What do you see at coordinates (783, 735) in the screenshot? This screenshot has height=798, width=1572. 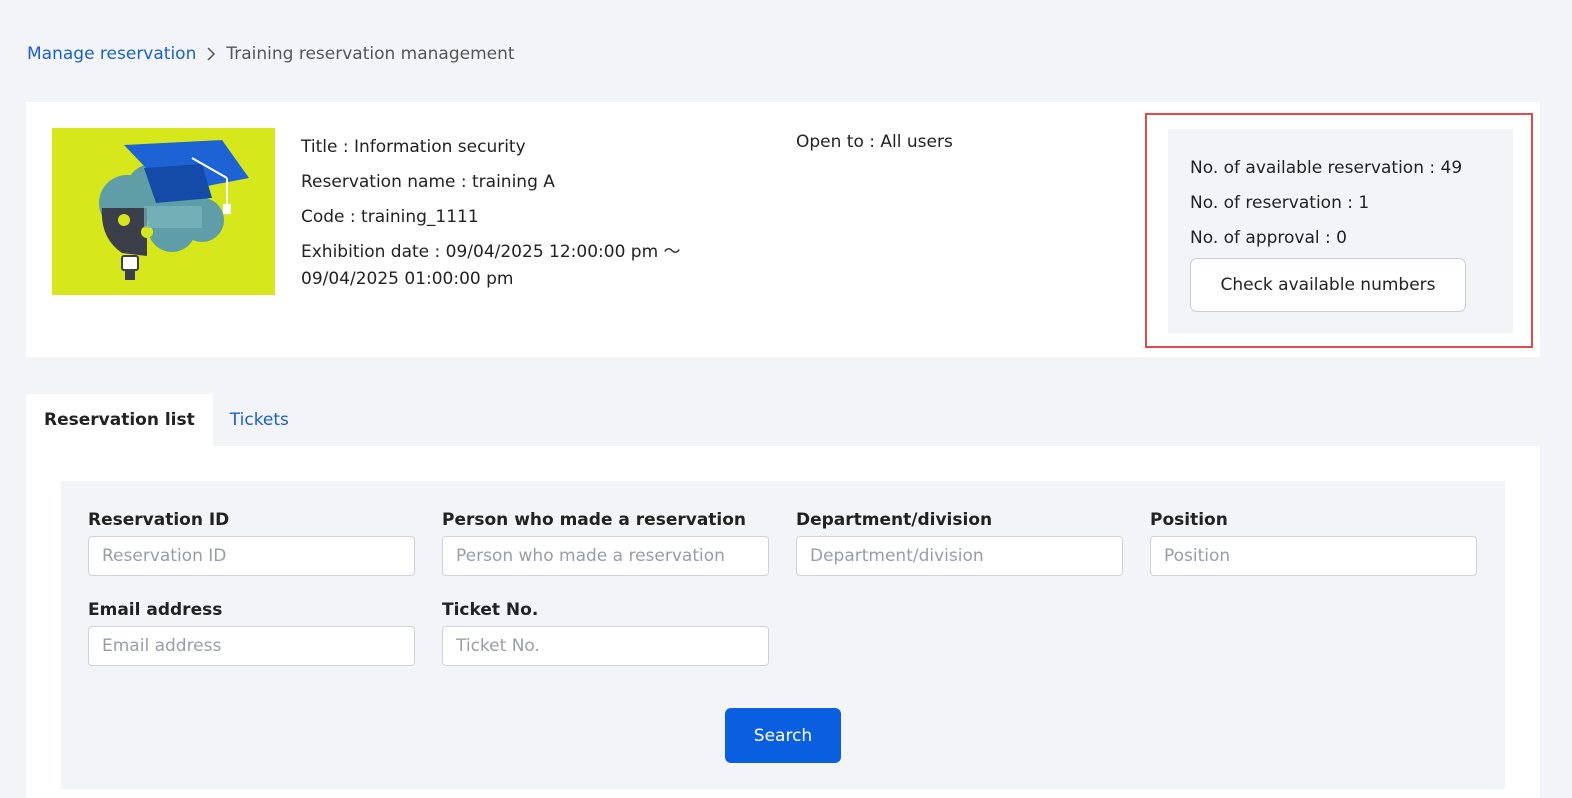 I see `search-button: Search` at bounding box center [783, 735].